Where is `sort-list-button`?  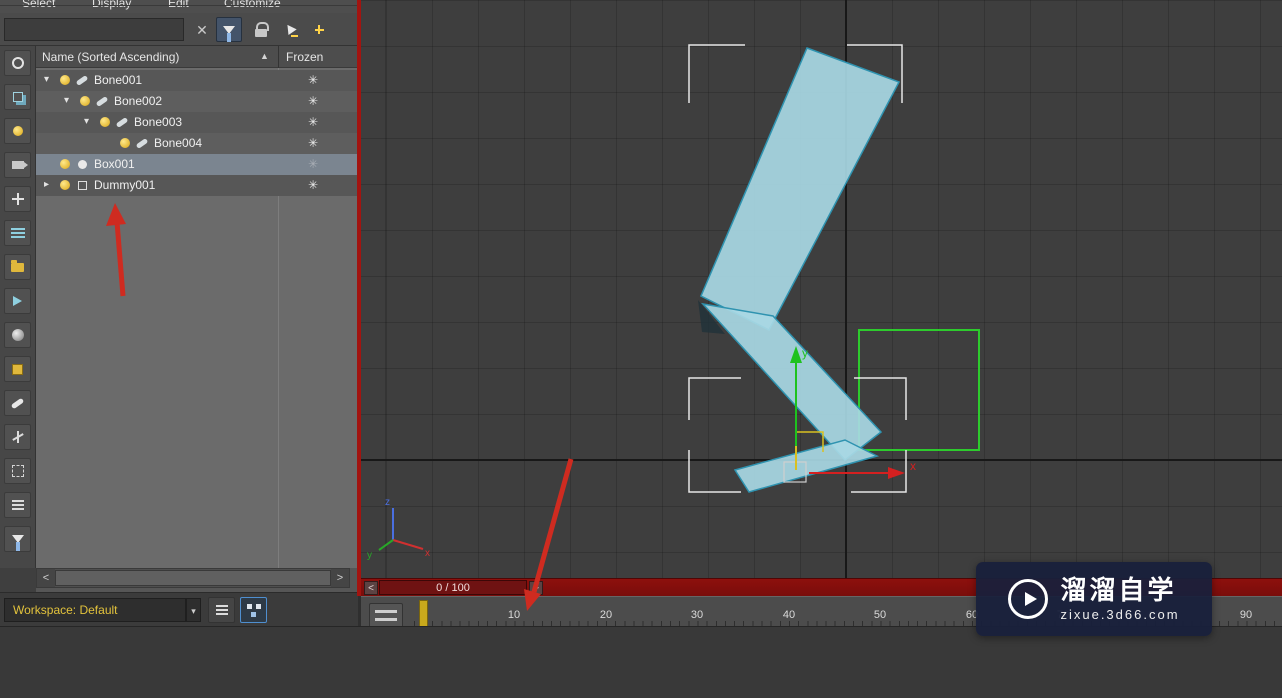 sort-list-button is located at coordinates (17, 505).